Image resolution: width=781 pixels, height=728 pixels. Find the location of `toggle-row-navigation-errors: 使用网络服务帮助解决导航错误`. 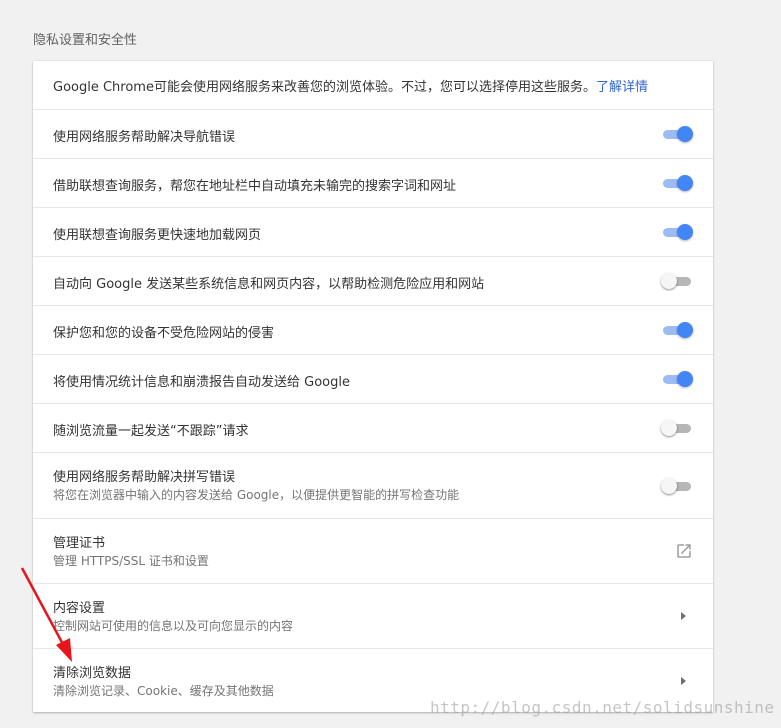

toggle-row-navigation-errors: 使用网络服务帮助解决导航错误 is located at coordinates (373, 133).